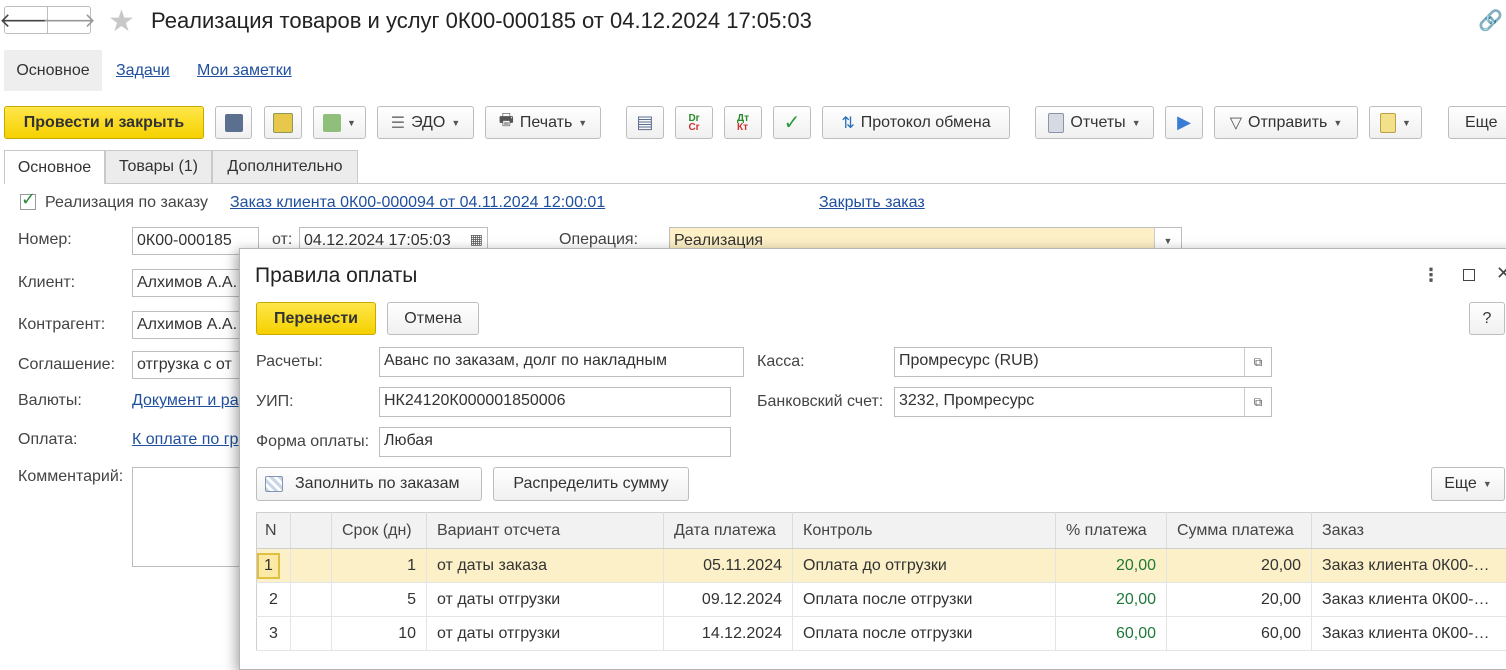  Describe the element at coordinates (1469, 275) in the screenshot. I see `maximize-icon` at that location.